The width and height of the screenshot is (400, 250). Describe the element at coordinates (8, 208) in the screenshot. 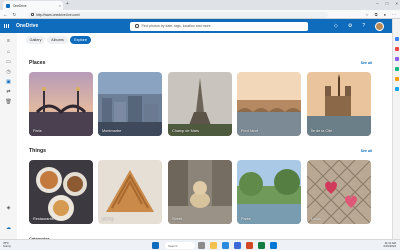

I see `premium-icon: ◈` at that location.